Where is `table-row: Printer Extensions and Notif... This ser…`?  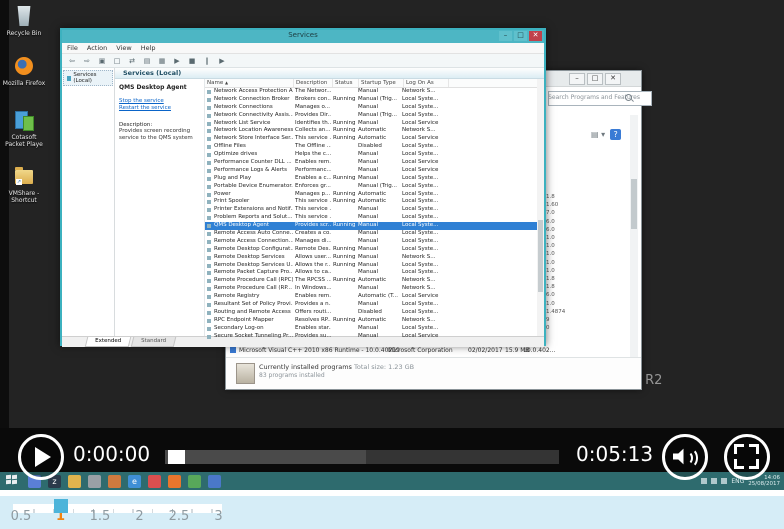
table-row: Printer Extensions and Notif... This ser… is located at coordinates (374, 210).